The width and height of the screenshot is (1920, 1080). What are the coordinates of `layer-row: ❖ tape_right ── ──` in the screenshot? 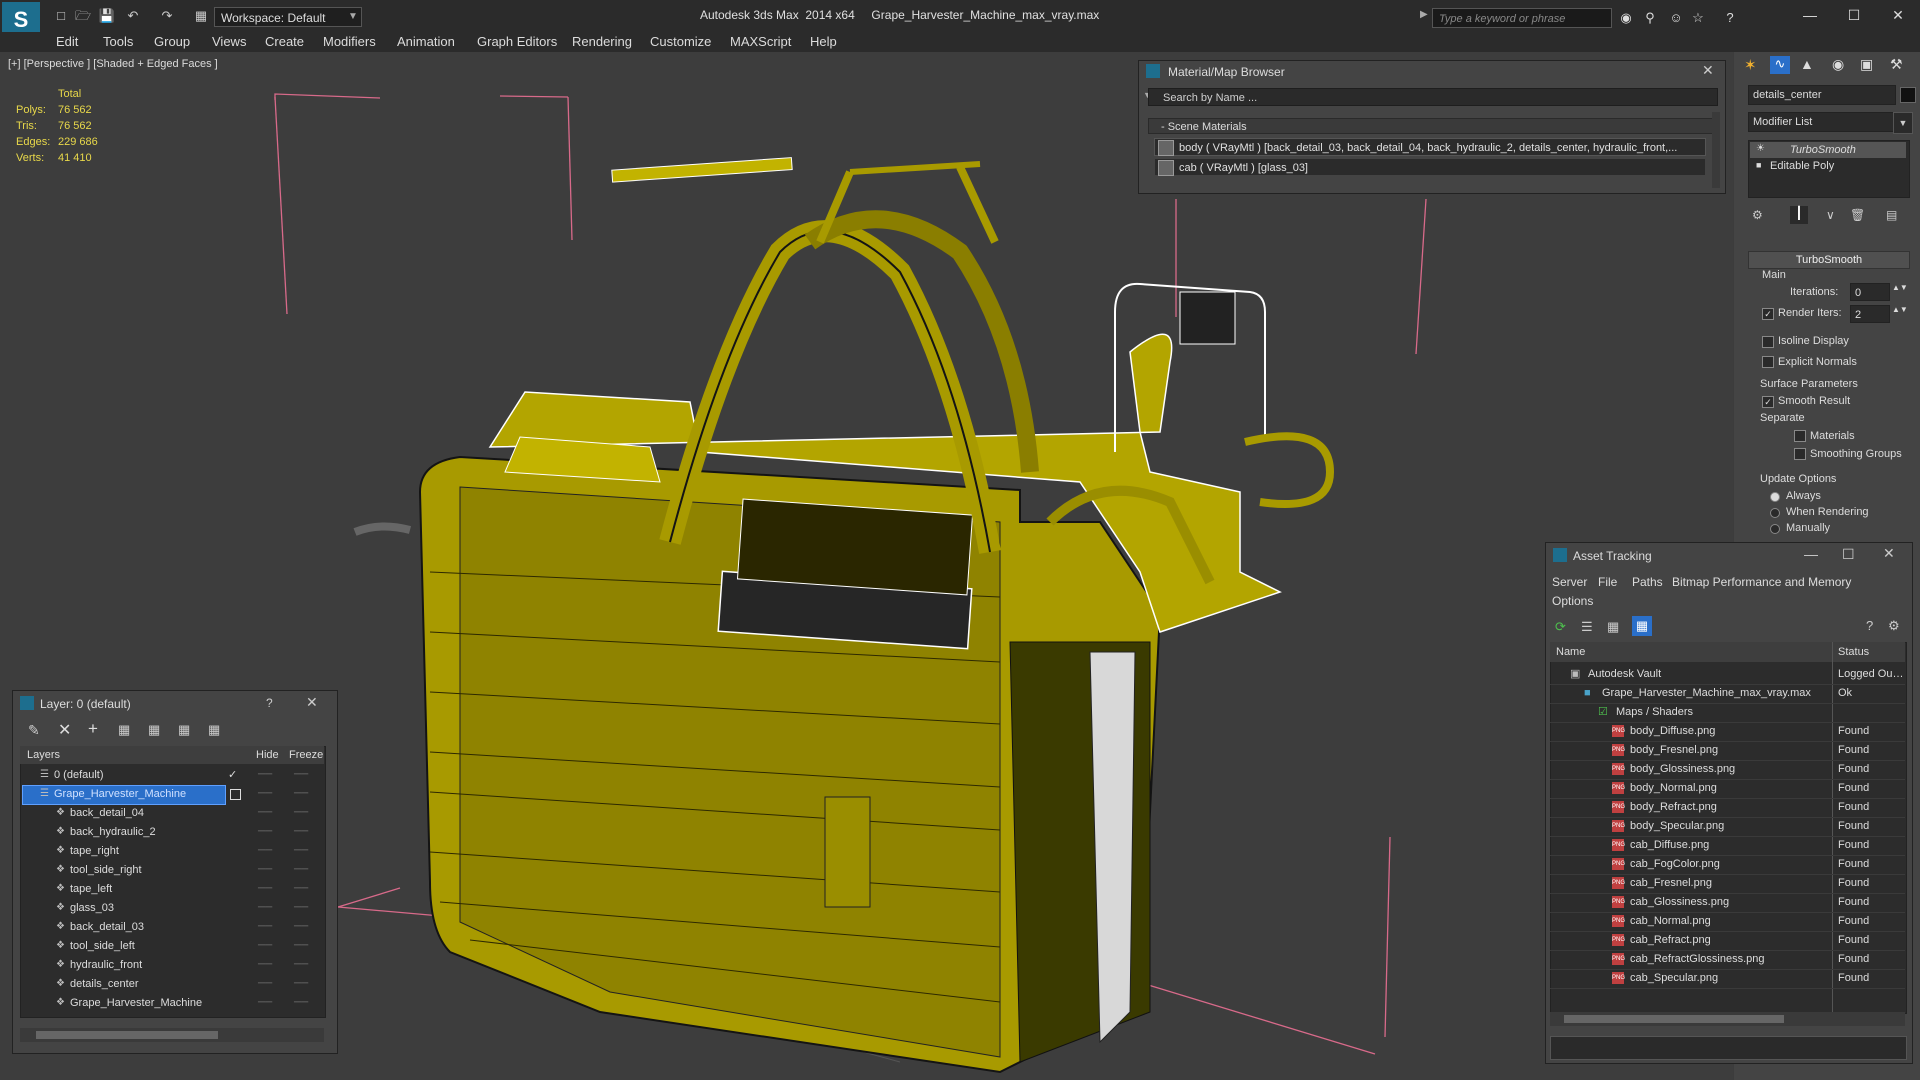 It's located at (173, 851).